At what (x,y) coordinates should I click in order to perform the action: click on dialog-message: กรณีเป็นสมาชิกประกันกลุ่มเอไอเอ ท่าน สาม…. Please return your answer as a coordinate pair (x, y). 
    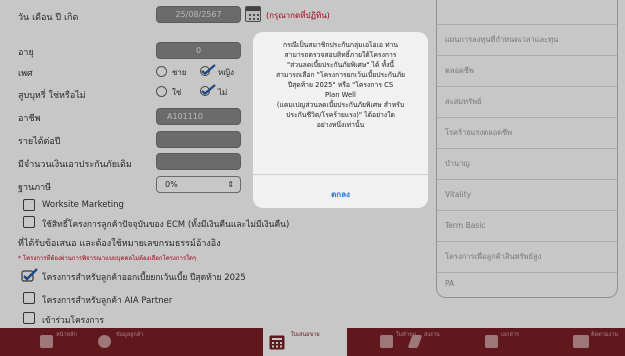
    Looking at the image, I should click on (340, 85).